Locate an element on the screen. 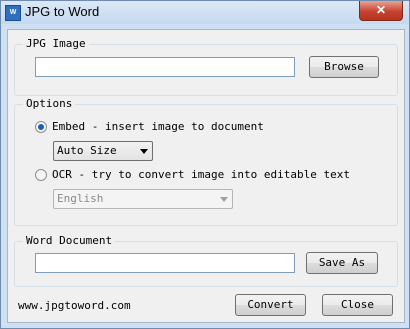 The width and height of the screenshot is (410, 329). embed-radio is located at coordinates (41, 127).